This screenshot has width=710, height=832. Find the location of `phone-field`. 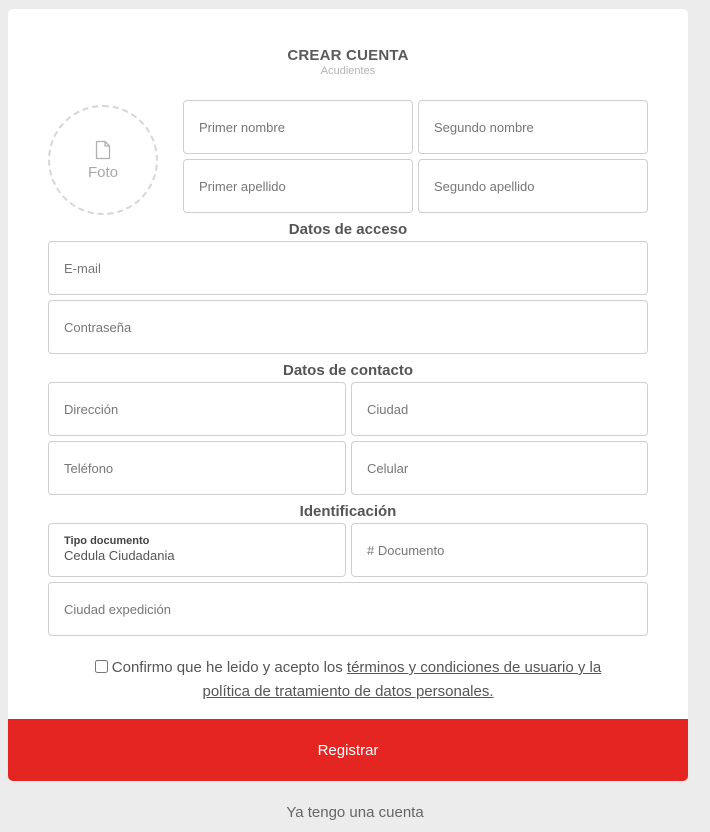

phone-field is located at coordinates (197, 468).